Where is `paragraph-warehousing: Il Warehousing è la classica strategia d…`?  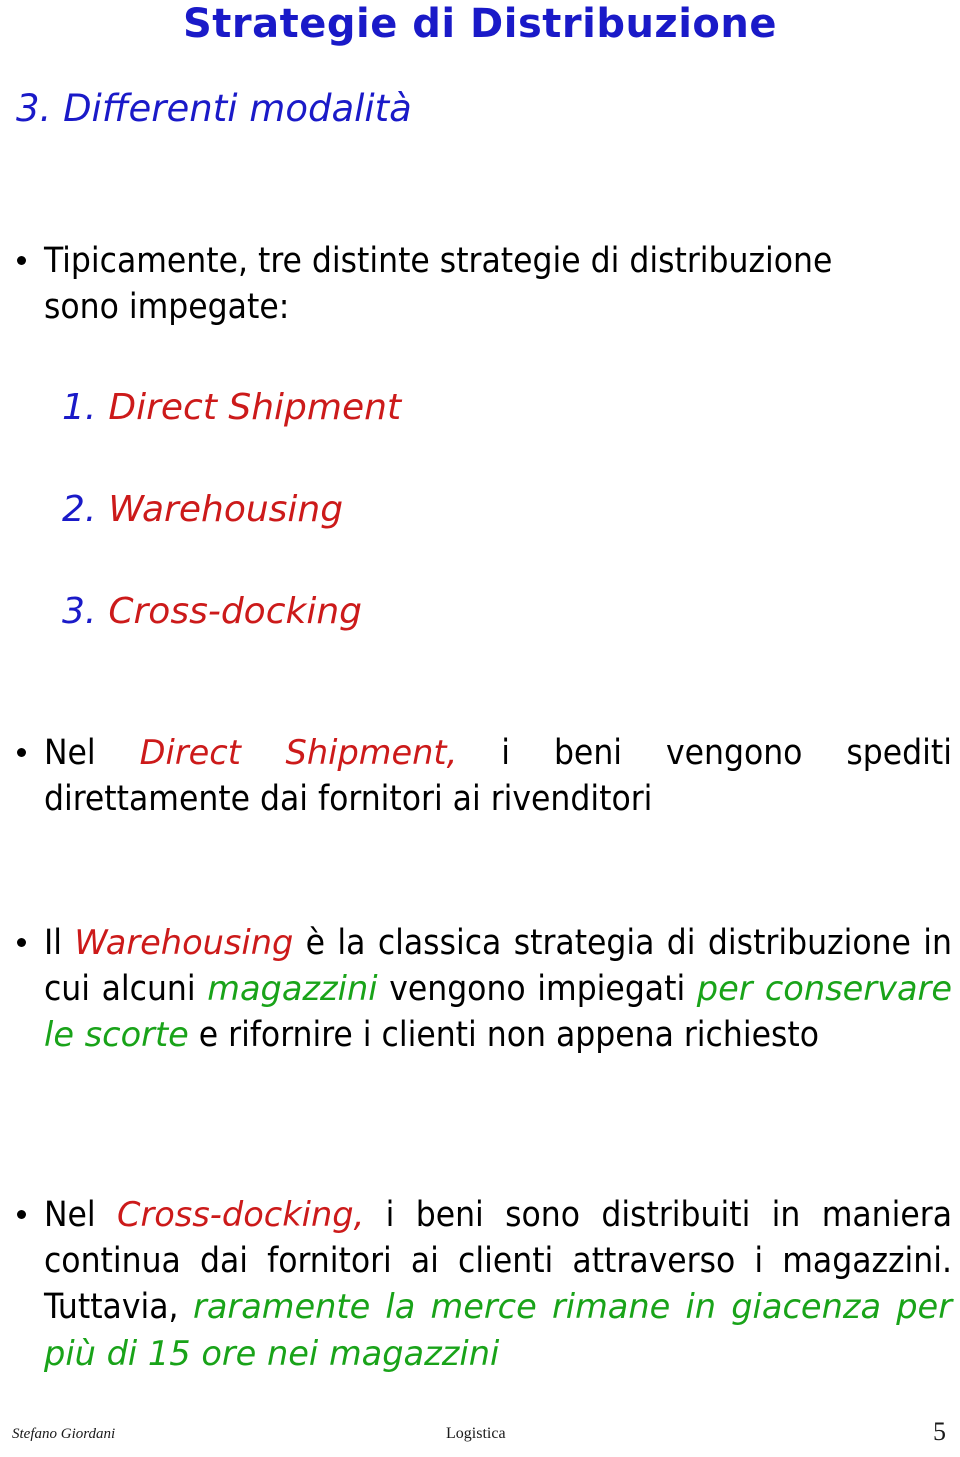
paragraph-warehousing: Il Warehousing è la classica strategia d… is located at coordinates (483, 989).